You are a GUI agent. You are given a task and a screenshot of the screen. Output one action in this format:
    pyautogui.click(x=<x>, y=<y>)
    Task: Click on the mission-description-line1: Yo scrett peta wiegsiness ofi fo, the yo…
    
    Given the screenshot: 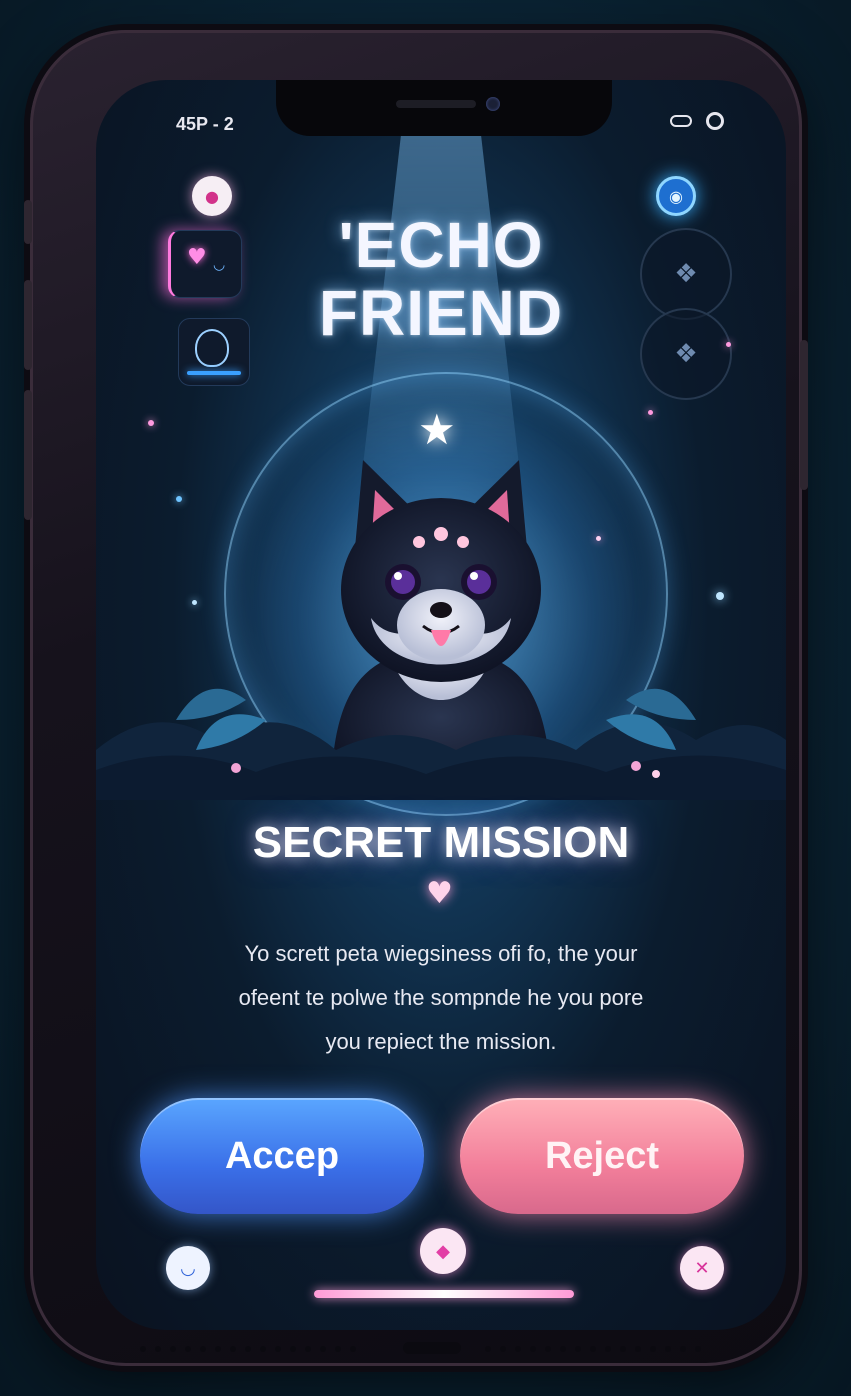 What is the action you would take?
    pyautogui.click(x=441, y=953)
    